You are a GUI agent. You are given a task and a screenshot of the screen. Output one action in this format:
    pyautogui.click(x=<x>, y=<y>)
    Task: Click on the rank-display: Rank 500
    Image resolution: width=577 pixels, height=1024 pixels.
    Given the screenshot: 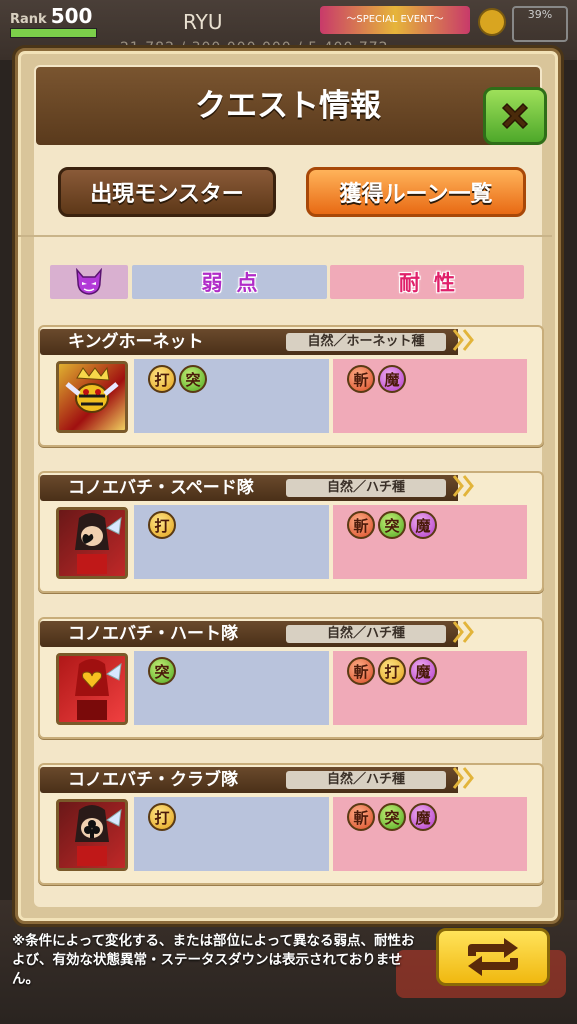 What is the action you would take?
    pyautogui.click(x=51, y=16)
    